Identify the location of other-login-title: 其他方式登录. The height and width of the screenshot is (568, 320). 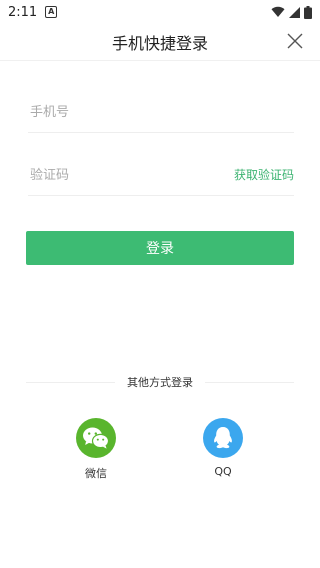
(160, 382).